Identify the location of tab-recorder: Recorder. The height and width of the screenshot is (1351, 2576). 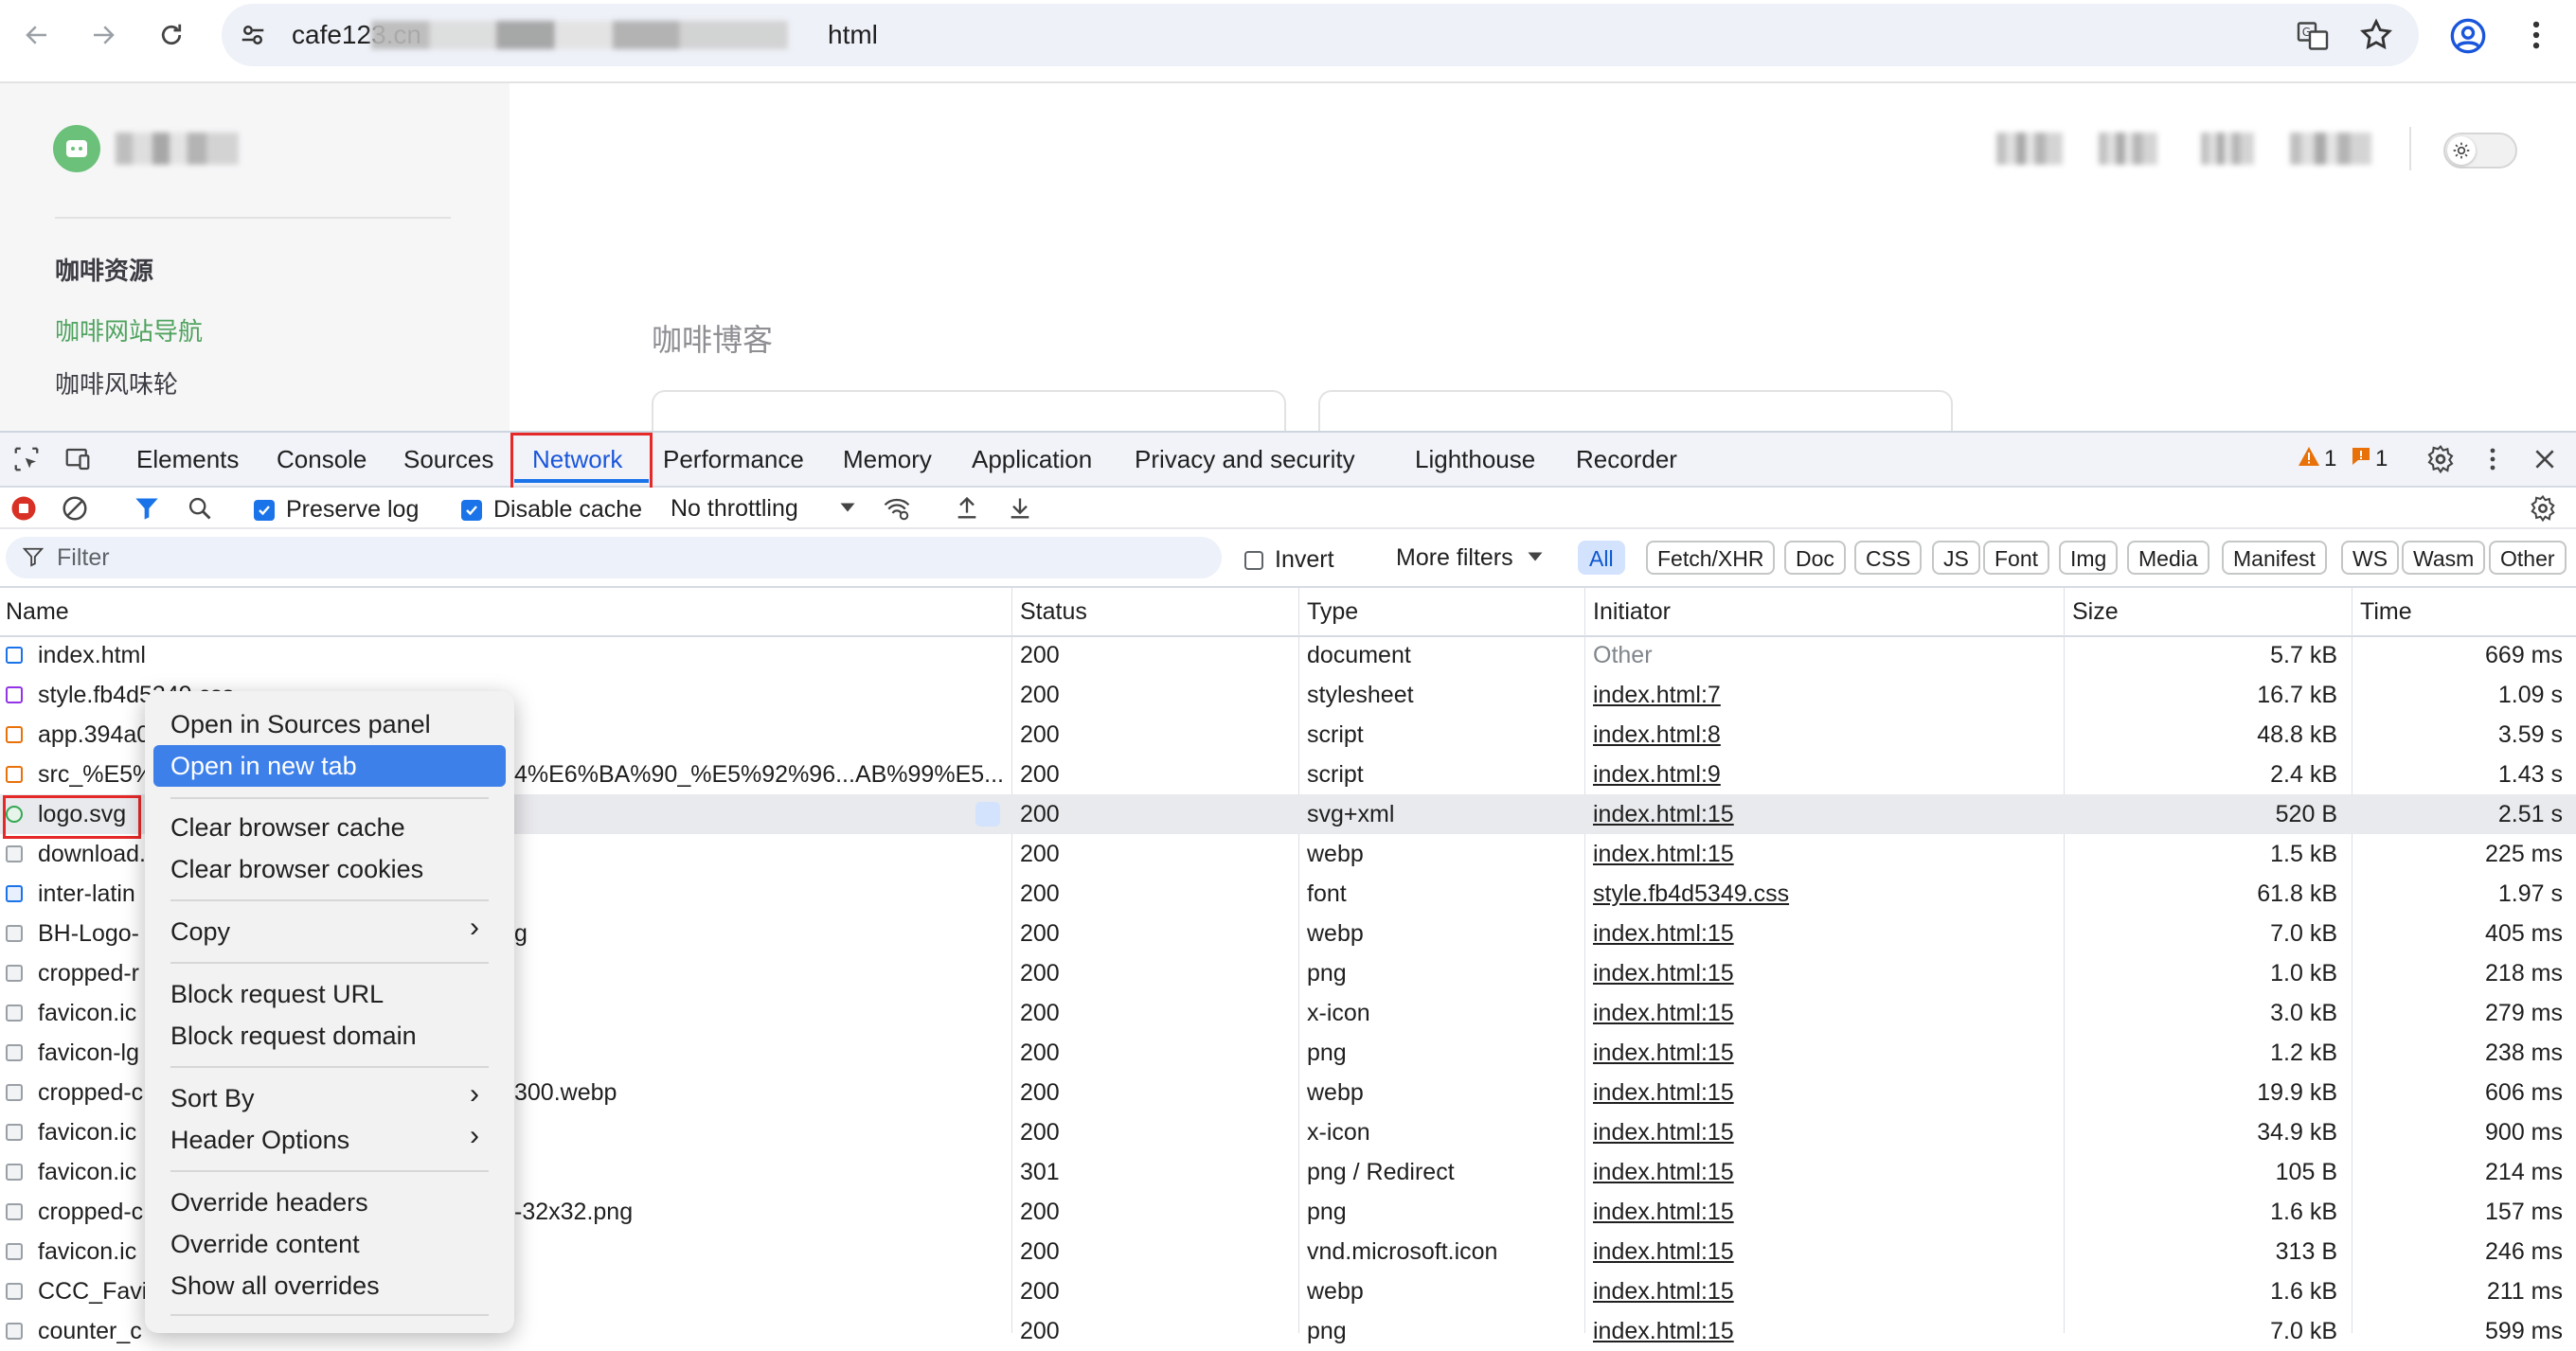
(1626, 459).